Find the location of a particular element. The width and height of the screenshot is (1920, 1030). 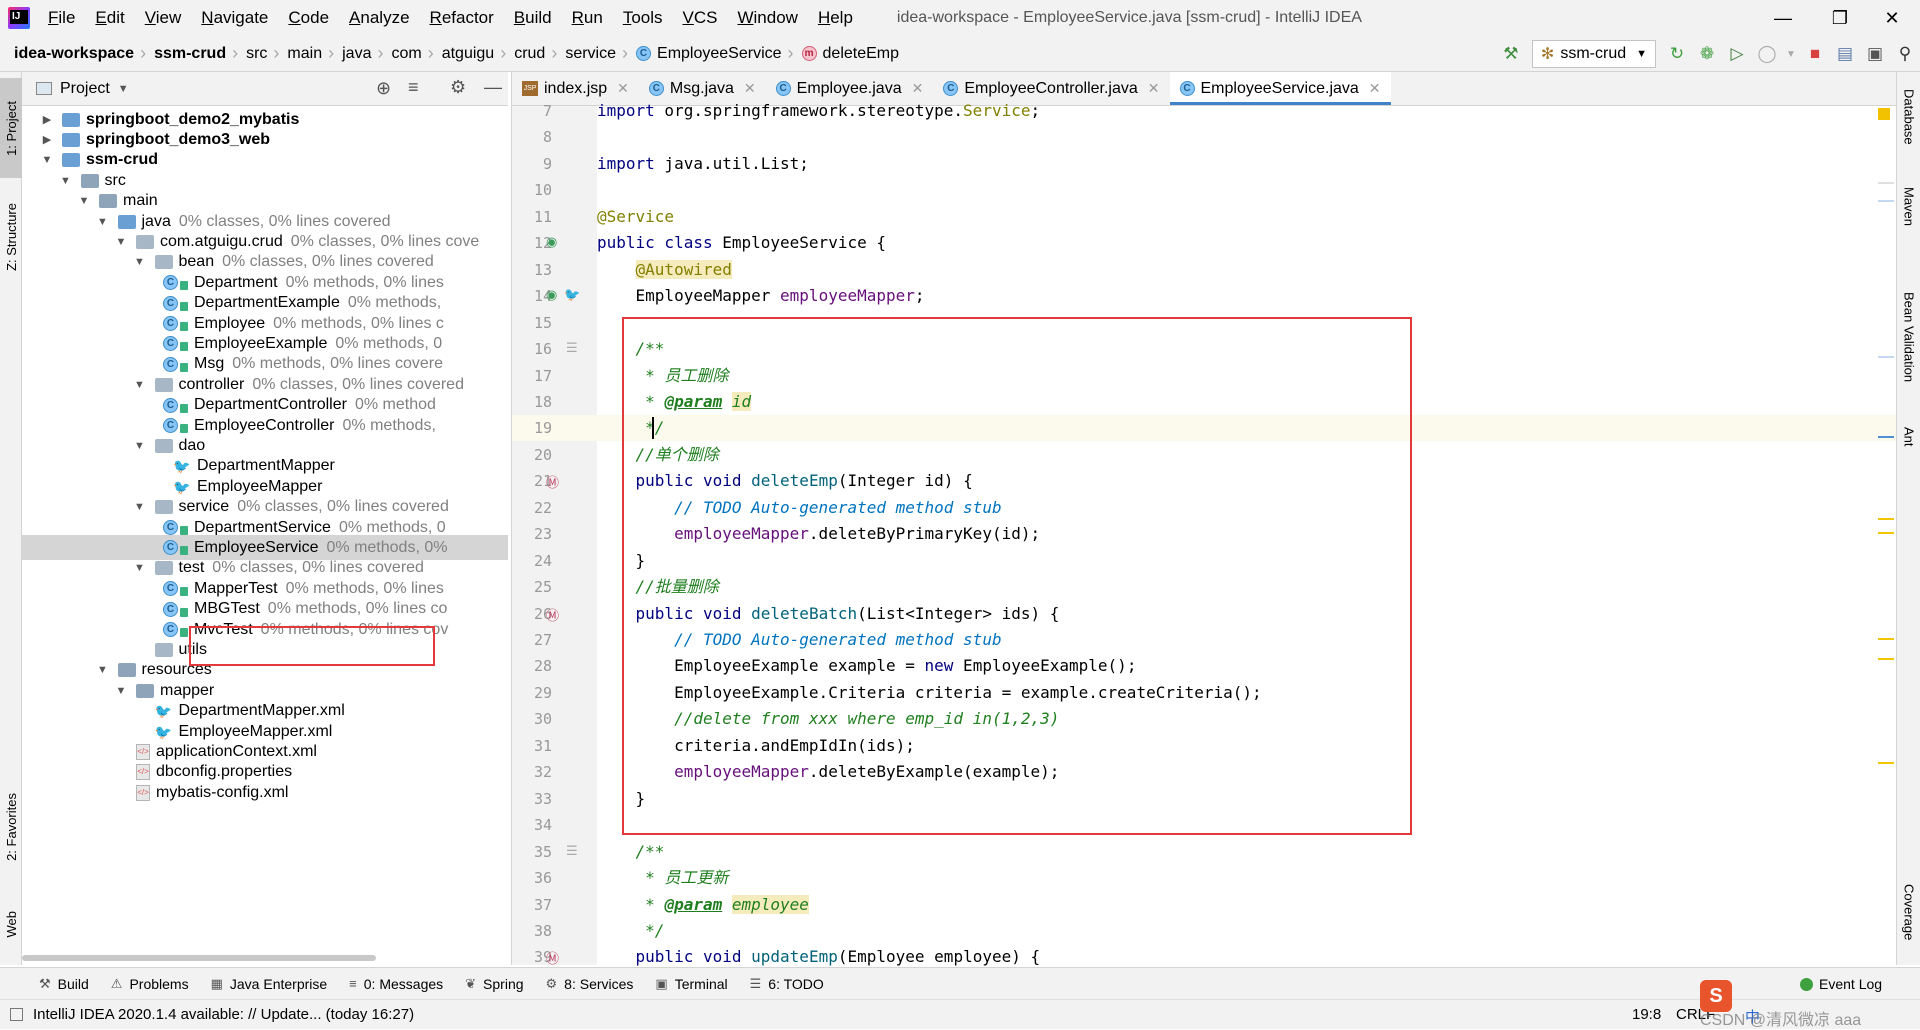

collapse-all-icon: ≡ is located at coordinates (413, 87).